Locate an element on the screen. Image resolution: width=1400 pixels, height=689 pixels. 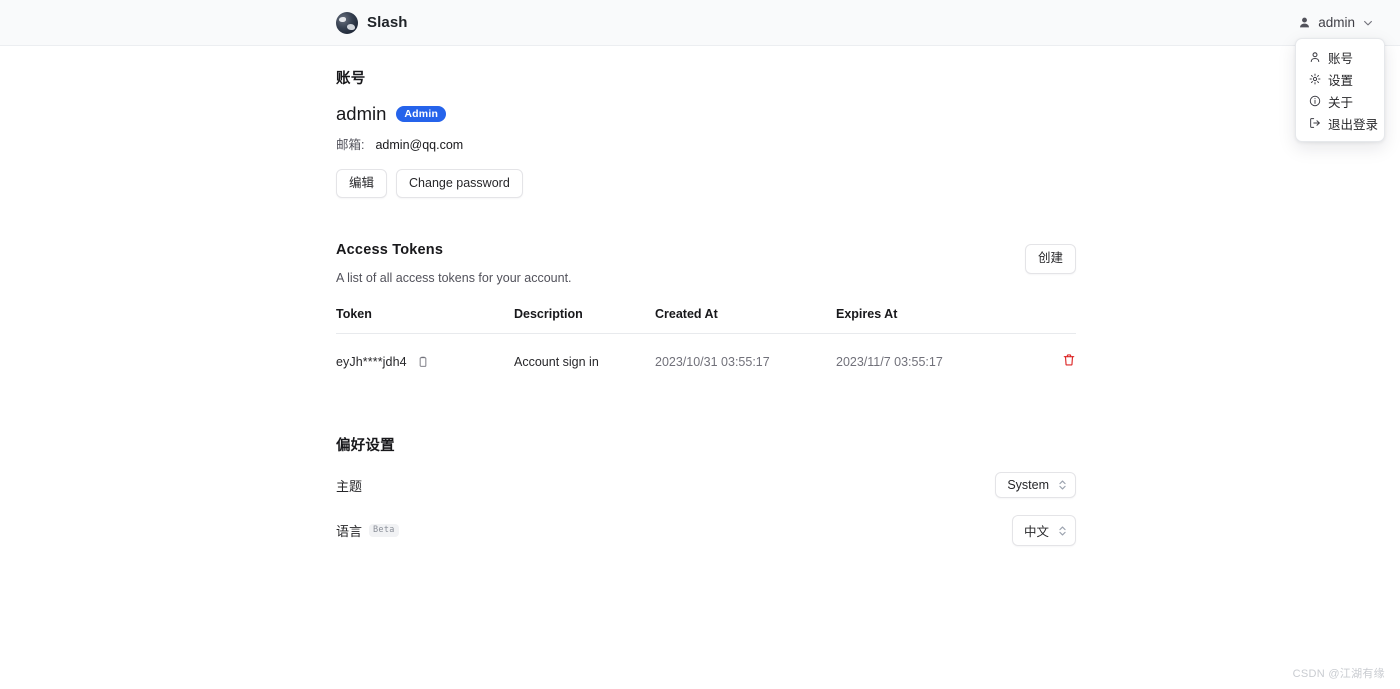
brand-name: Slash is located at coordinates (387, 22).